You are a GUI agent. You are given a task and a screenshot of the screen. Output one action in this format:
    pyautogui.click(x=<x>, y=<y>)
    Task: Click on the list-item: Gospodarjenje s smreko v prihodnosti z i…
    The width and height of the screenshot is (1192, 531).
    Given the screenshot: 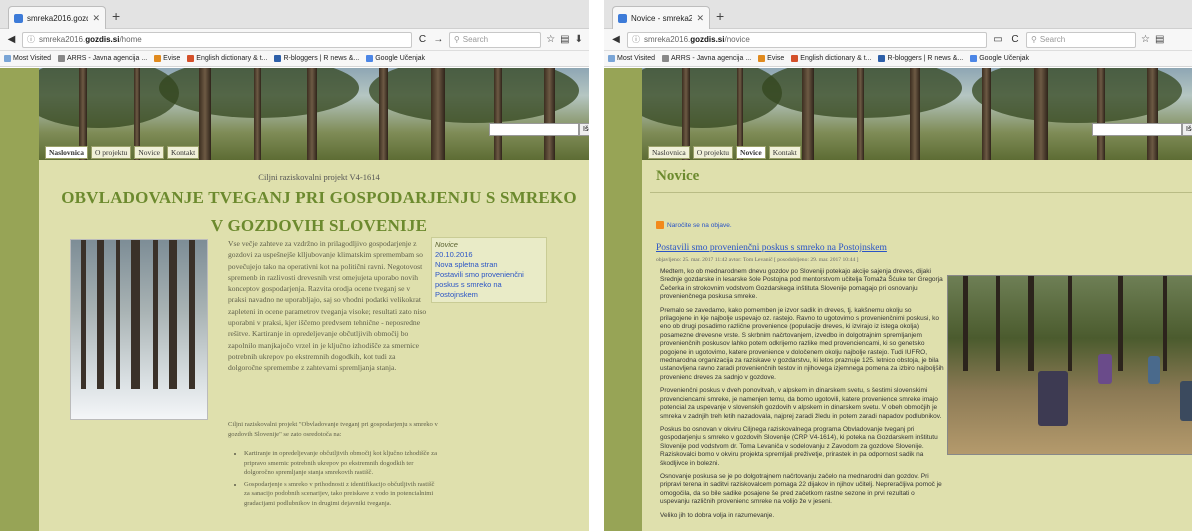 What is the action you would take?
    pyautogui.click(x=341, y=494)
    